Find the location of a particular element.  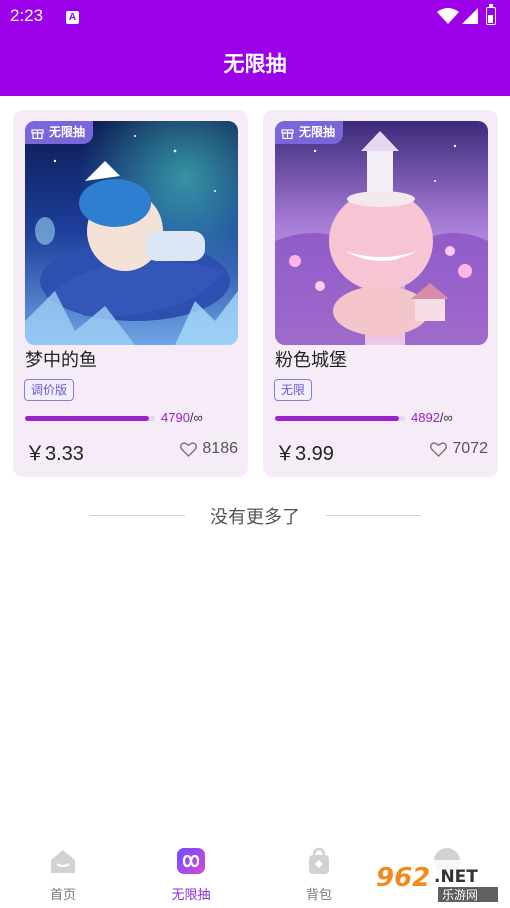

site-watermark-logo: 962 .NET 乐游网 乐游网 is located at coordinates (438, 881).